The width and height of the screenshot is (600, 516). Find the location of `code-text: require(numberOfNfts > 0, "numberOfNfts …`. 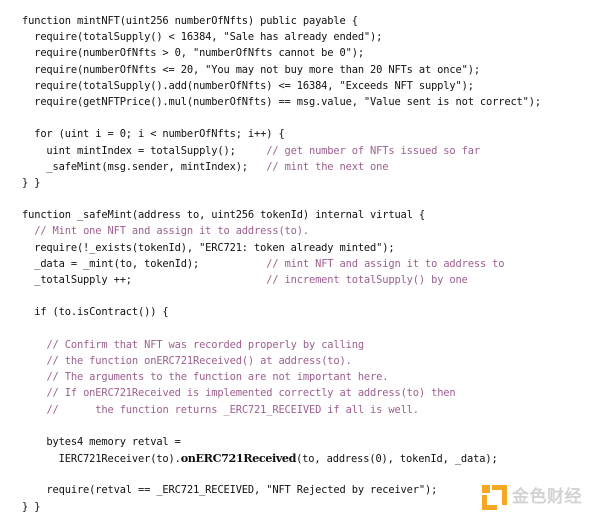

code-text: require(numberOfNfts > 0, "numberOfNfts … is located at coordinates (193, 53).